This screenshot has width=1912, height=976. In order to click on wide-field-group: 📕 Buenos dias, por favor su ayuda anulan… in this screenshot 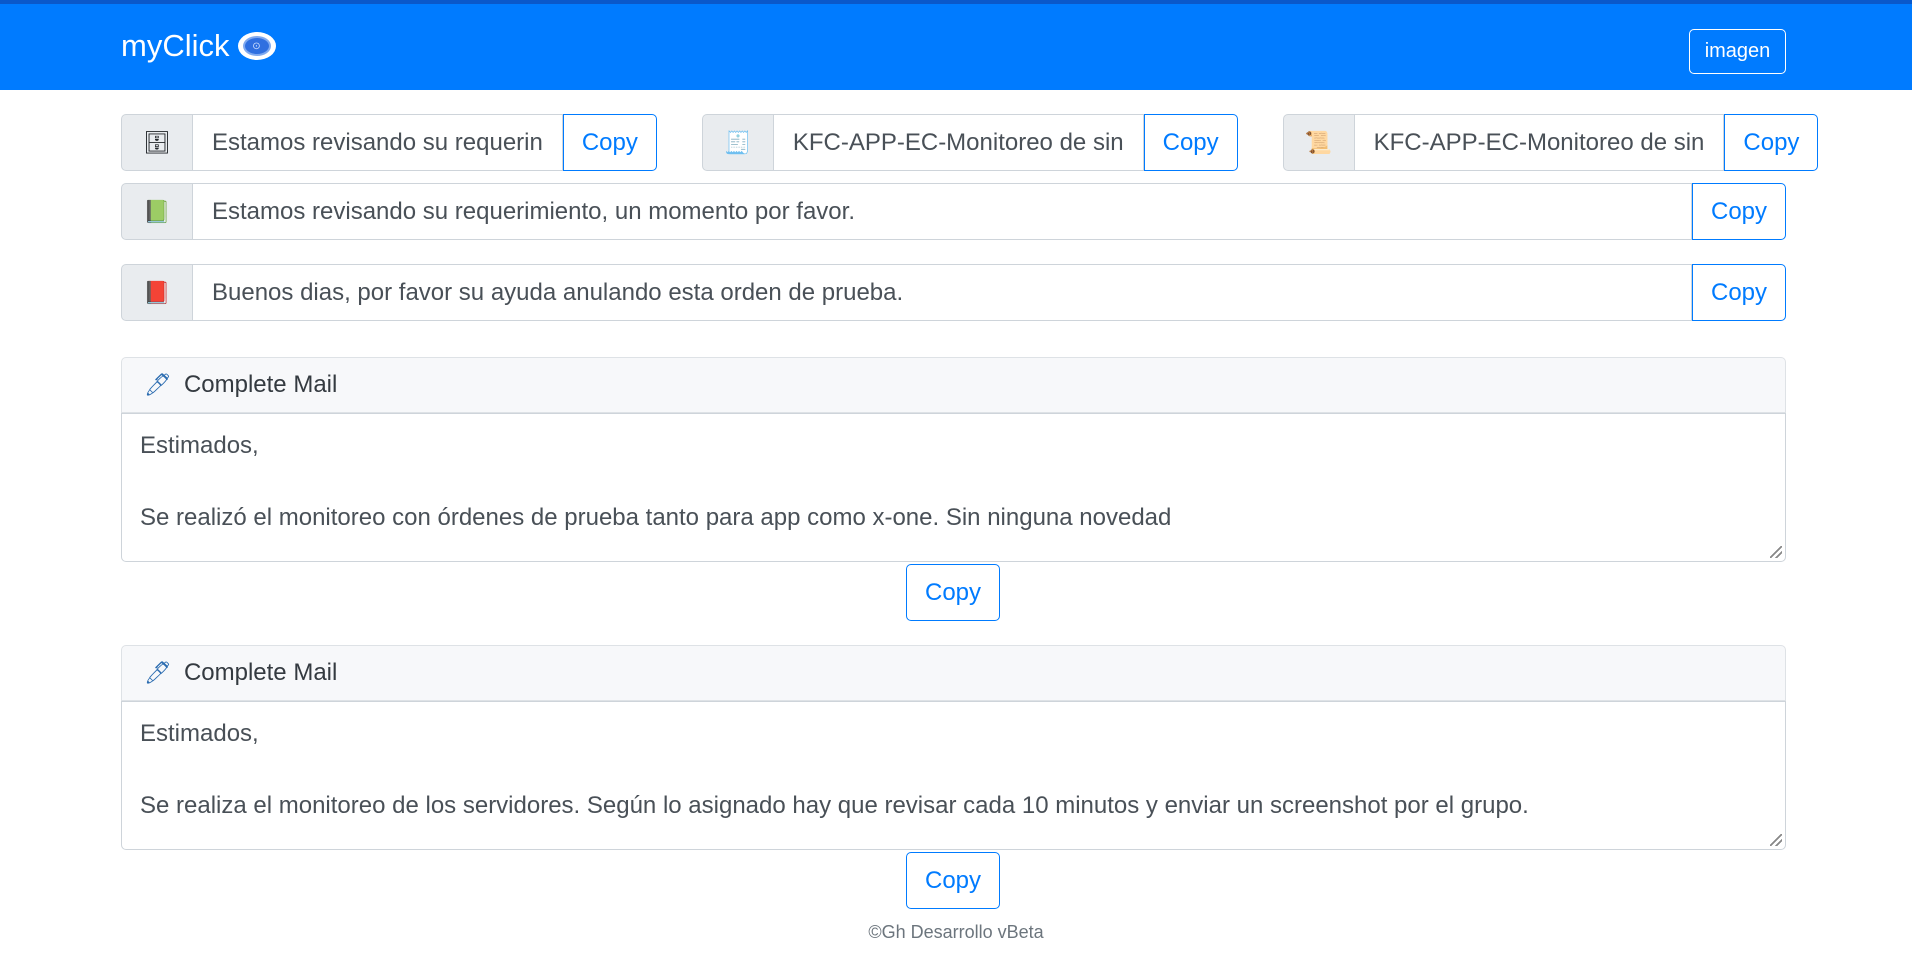, I will do `click(953, 292)`.